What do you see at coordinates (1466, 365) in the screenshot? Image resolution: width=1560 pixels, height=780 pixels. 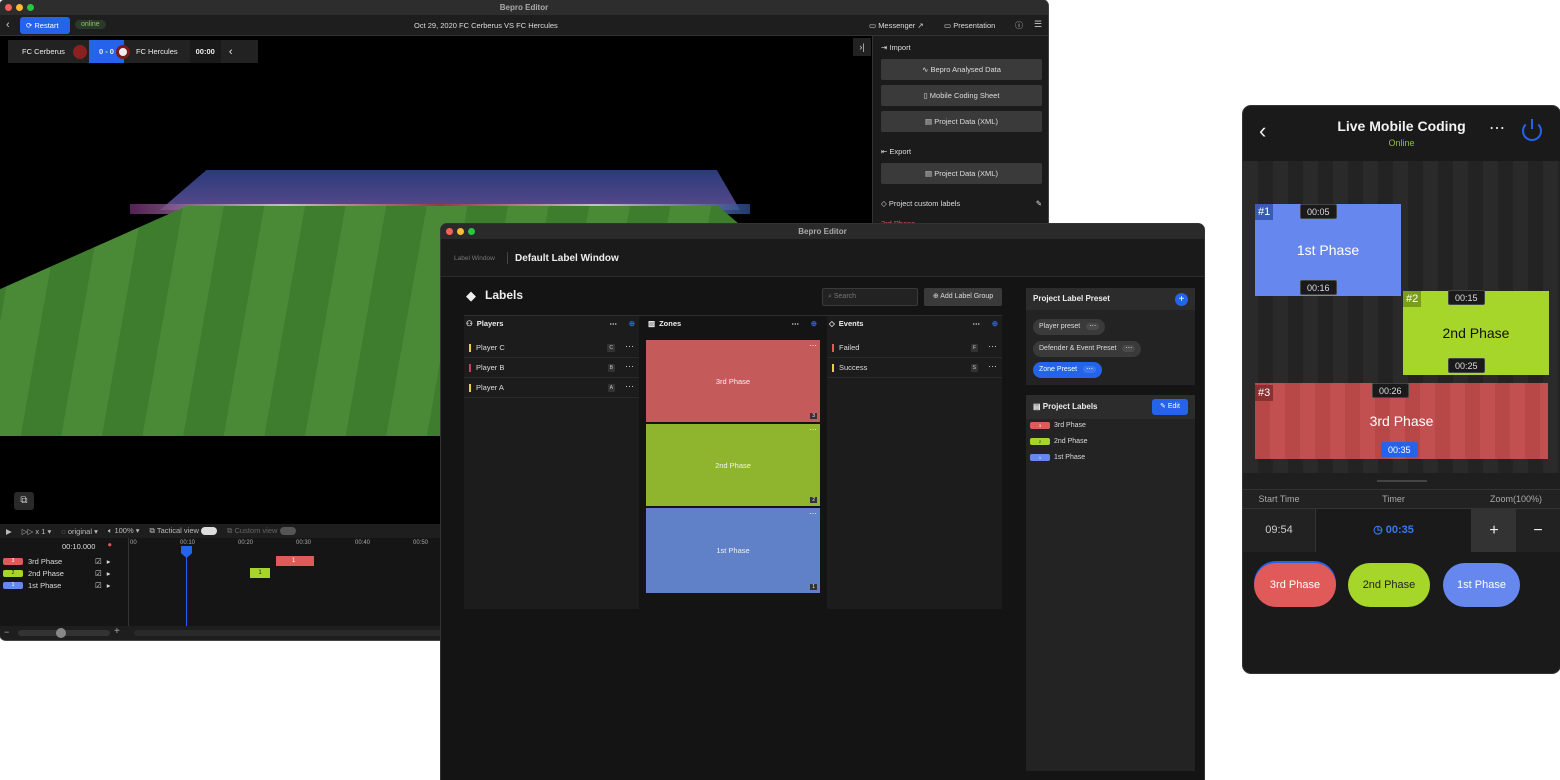 I see `end-time-chip: 00:25` at bounding box center [1466, 365].